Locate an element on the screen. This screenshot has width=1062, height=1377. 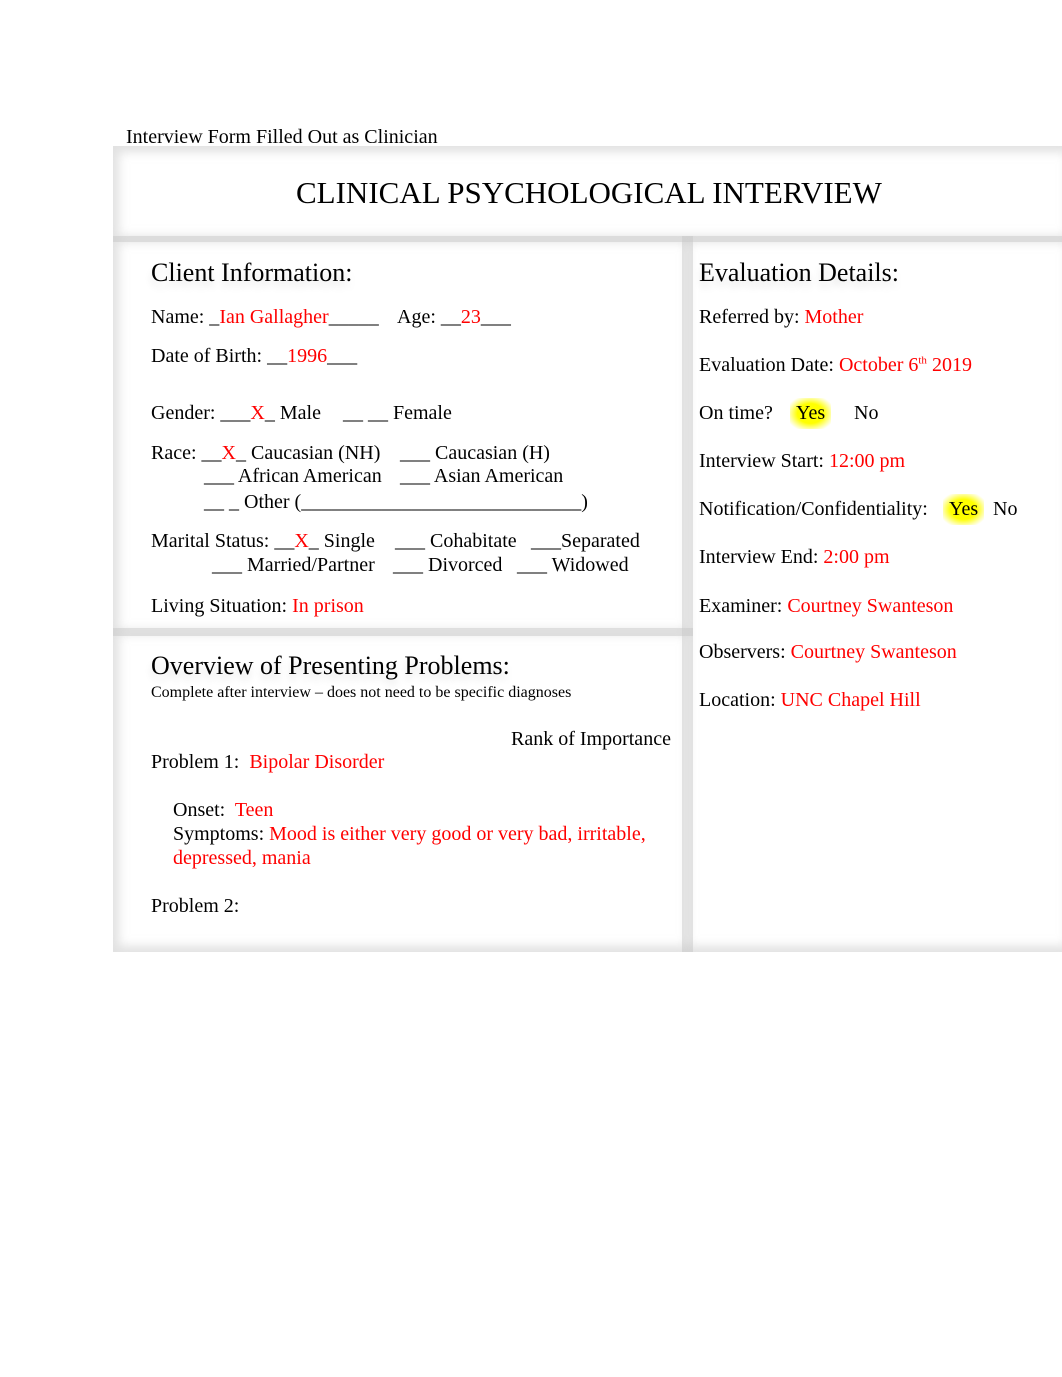
name-label: Name: _ is located at coordinates (185, 317).